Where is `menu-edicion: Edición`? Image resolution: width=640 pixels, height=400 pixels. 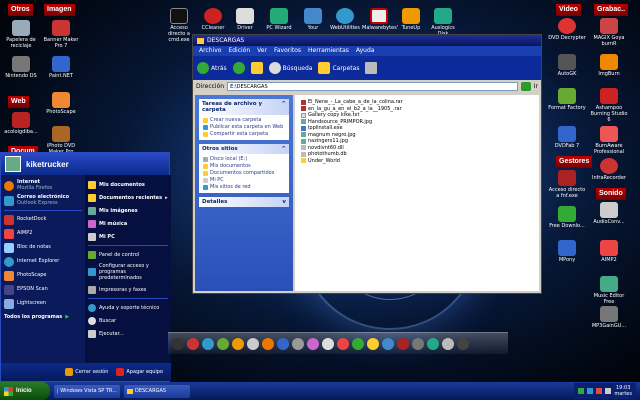 menu-edicion: Edición is located at coordinates (239, 51).